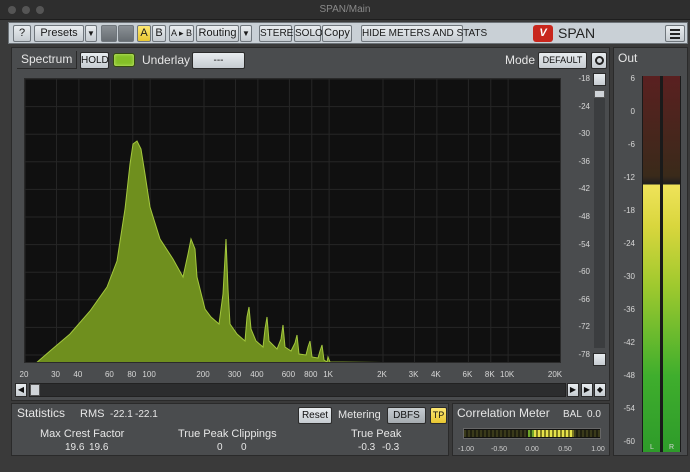  What do you see at coordinates (288, 374) in the screenshot?
I see `frequency-tick-label: 600` at bounding box center [288, 374].